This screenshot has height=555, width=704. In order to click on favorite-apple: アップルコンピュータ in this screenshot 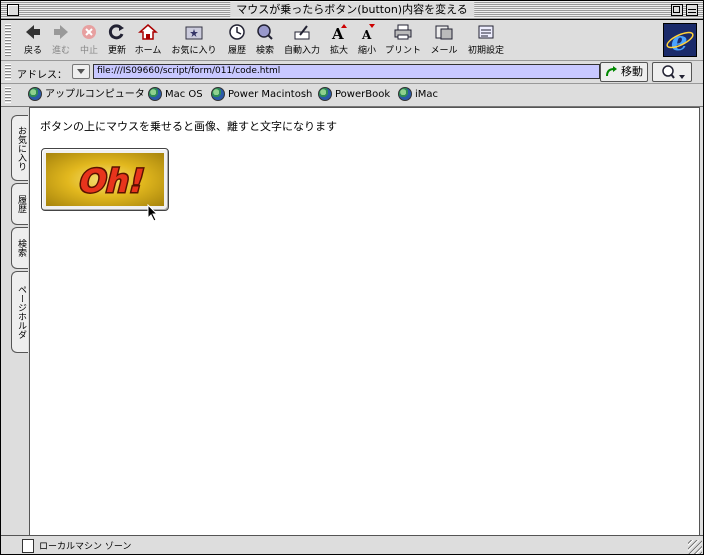, I will do `click(86, 95)`.